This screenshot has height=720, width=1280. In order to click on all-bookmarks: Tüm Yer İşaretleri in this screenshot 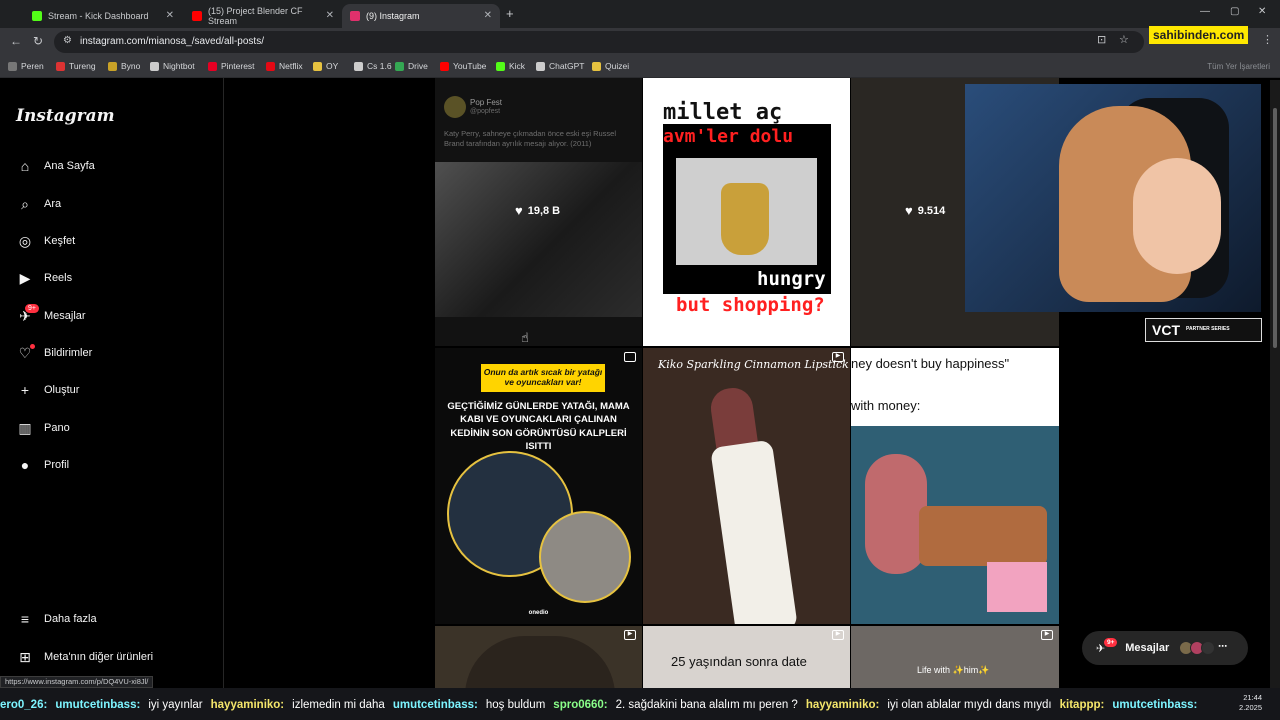, I will do `click(1238, 66)`.